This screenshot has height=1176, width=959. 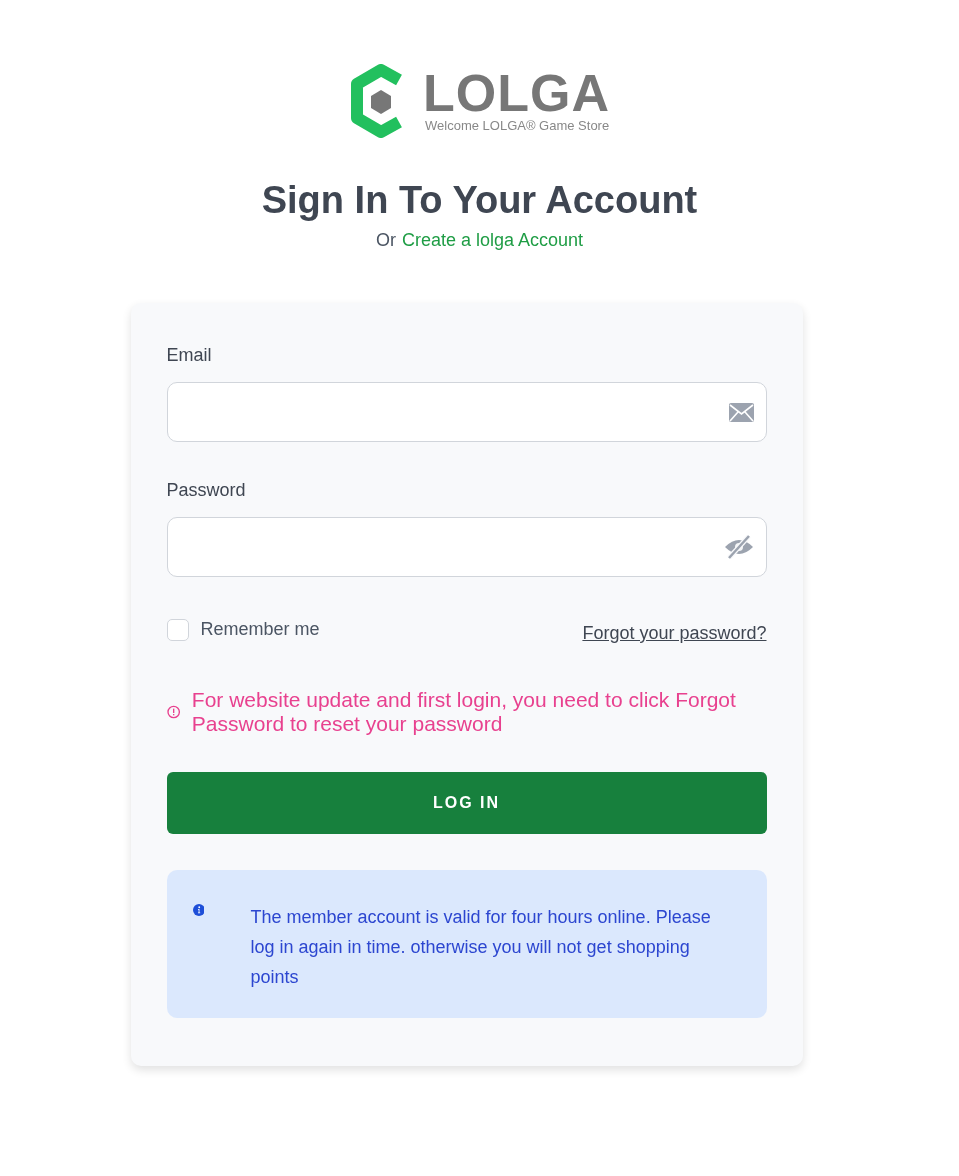 What do you see at coordinates (479, 200) in the screenshot?
I see `page-title: Sign In To Your Account` at bounding box center [479, 200].